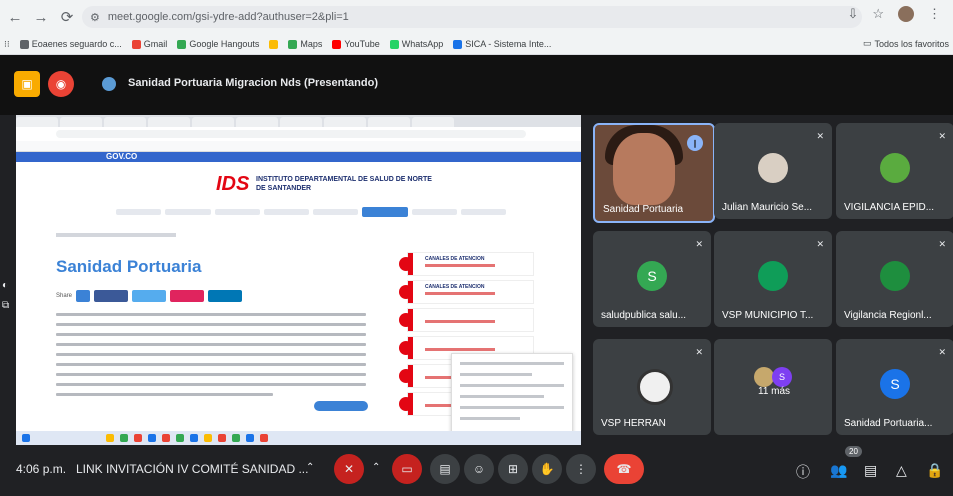  Describe the element at coordinates (406, 264) in the screenshot. I see `phone-icon` at that location.